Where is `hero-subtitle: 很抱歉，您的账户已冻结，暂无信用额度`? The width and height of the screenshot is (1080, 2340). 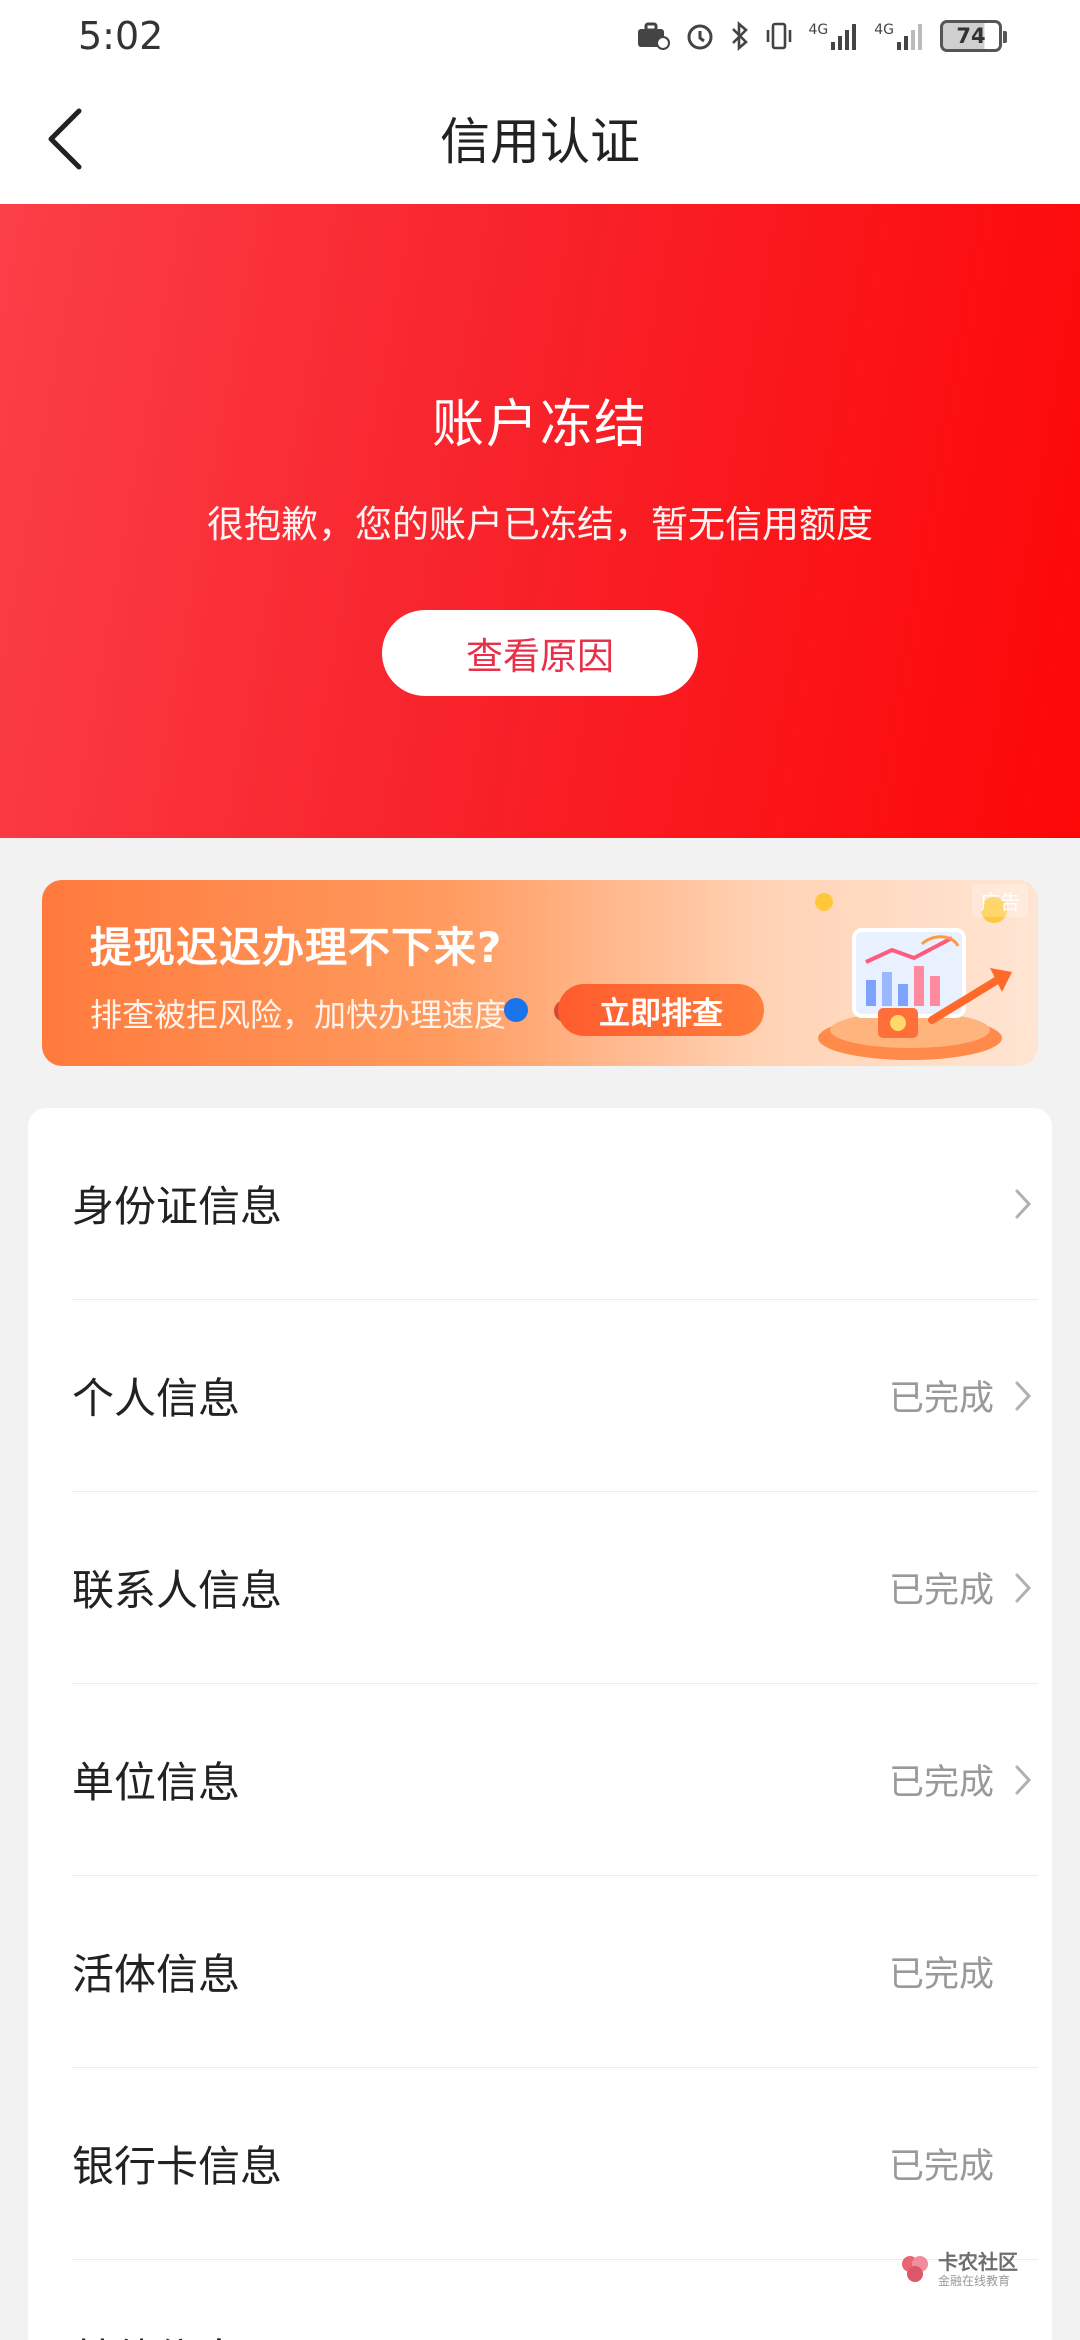 hero-subtitle: 很抱歉，您的账户已冻结，暂无信用额度 is located at coordinates (540, 524).